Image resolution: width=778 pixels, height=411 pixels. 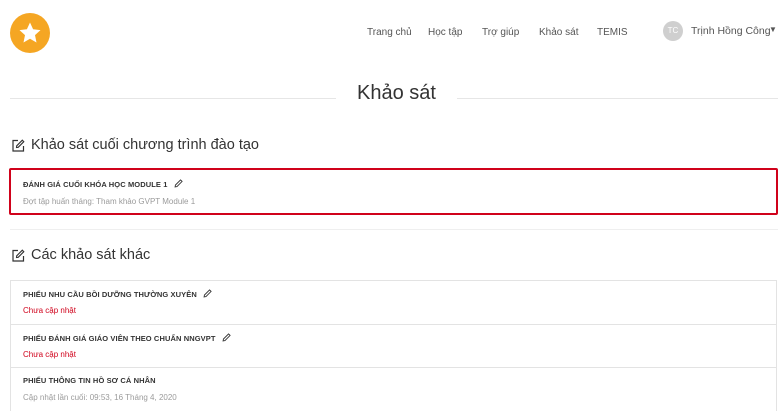 I want to click on section-divider, so click(x=394, y=229).